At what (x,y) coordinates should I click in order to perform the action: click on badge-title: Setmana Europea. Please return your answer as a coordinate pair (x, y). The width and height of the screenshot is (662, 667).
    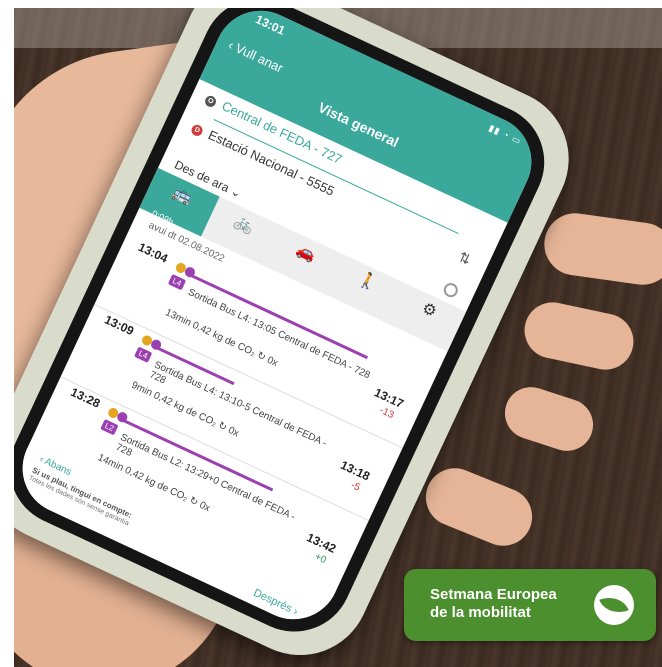
    Looking at the image, I should click on (493, 594).